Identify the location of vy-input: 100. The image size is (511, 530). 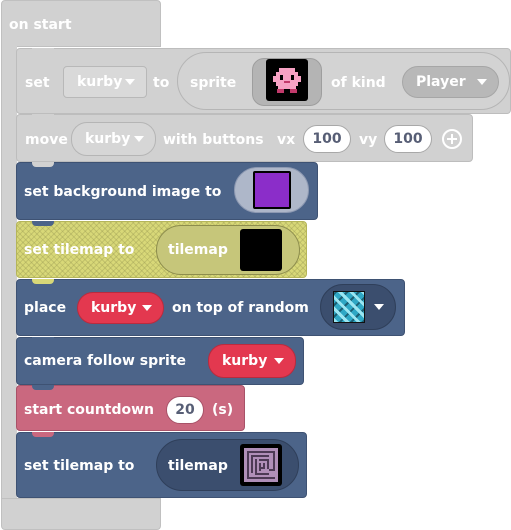
(408, 139).